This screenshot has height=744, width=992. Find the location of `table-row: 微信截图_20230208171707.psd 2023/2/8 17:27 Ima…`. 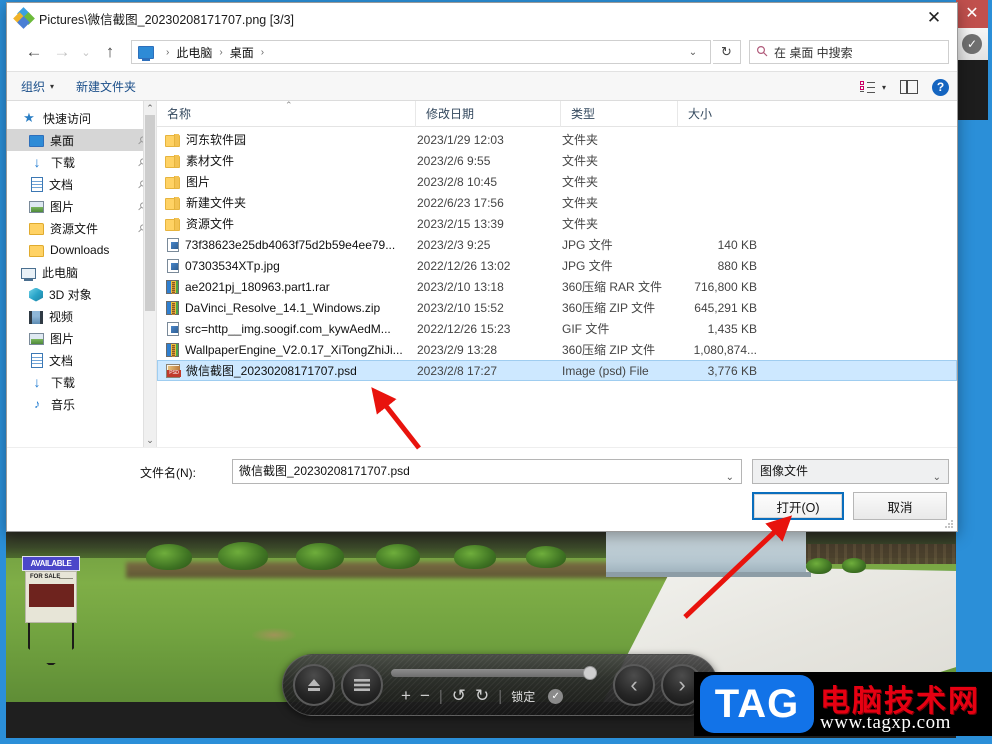

table-row: 微信截图_20230208171707.psd 2023/2/8 17:27 Ima… is located at coordinates (557, 370).